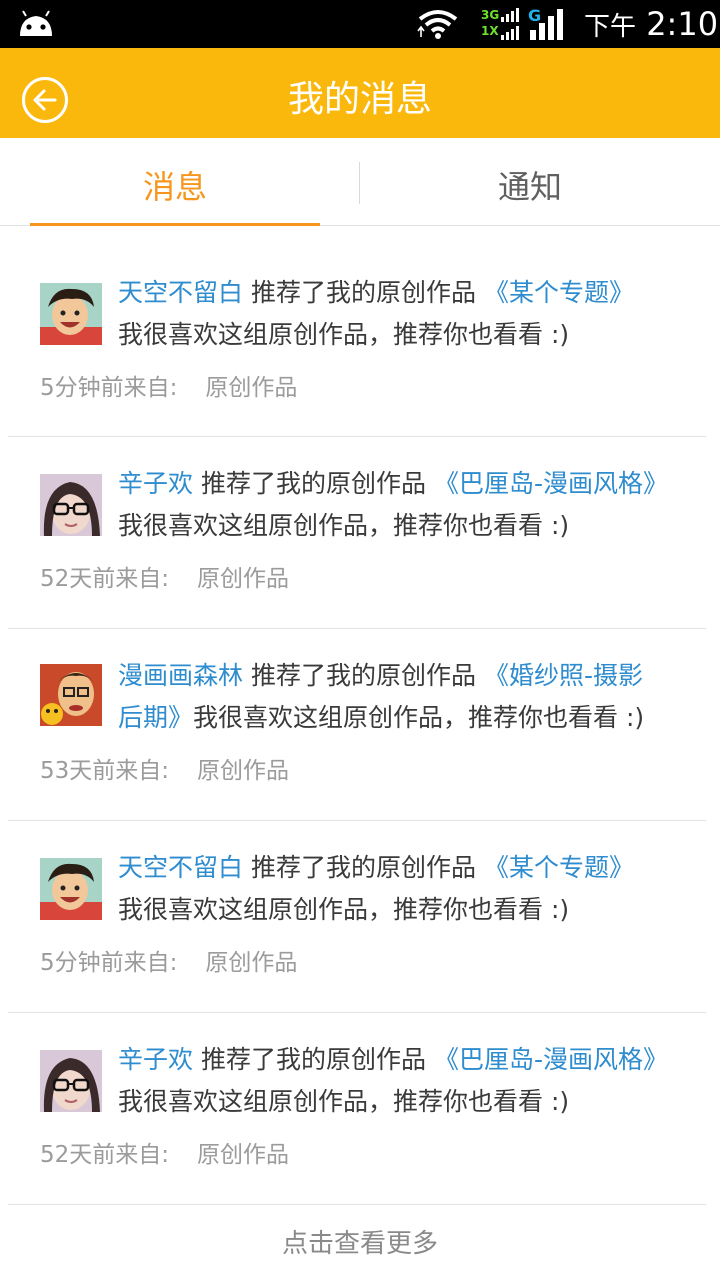 The image size is (720, 1280). What do you see at coordinates (175, 182) in the screenshot?
I see `tab-messages: 消息` at bounding box center [175, 182].